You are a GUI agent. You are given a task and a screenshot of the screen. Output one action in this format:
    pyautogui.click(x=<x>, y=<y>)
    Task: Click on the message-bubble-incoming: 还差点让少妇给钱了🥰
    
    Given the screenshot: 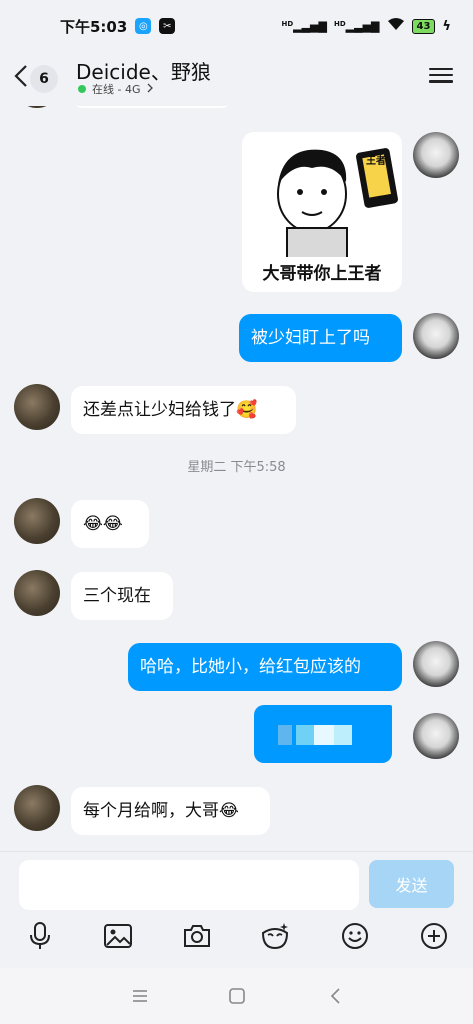 What is the action you would take?
    pyautogui.click(x=183, y=410)
    